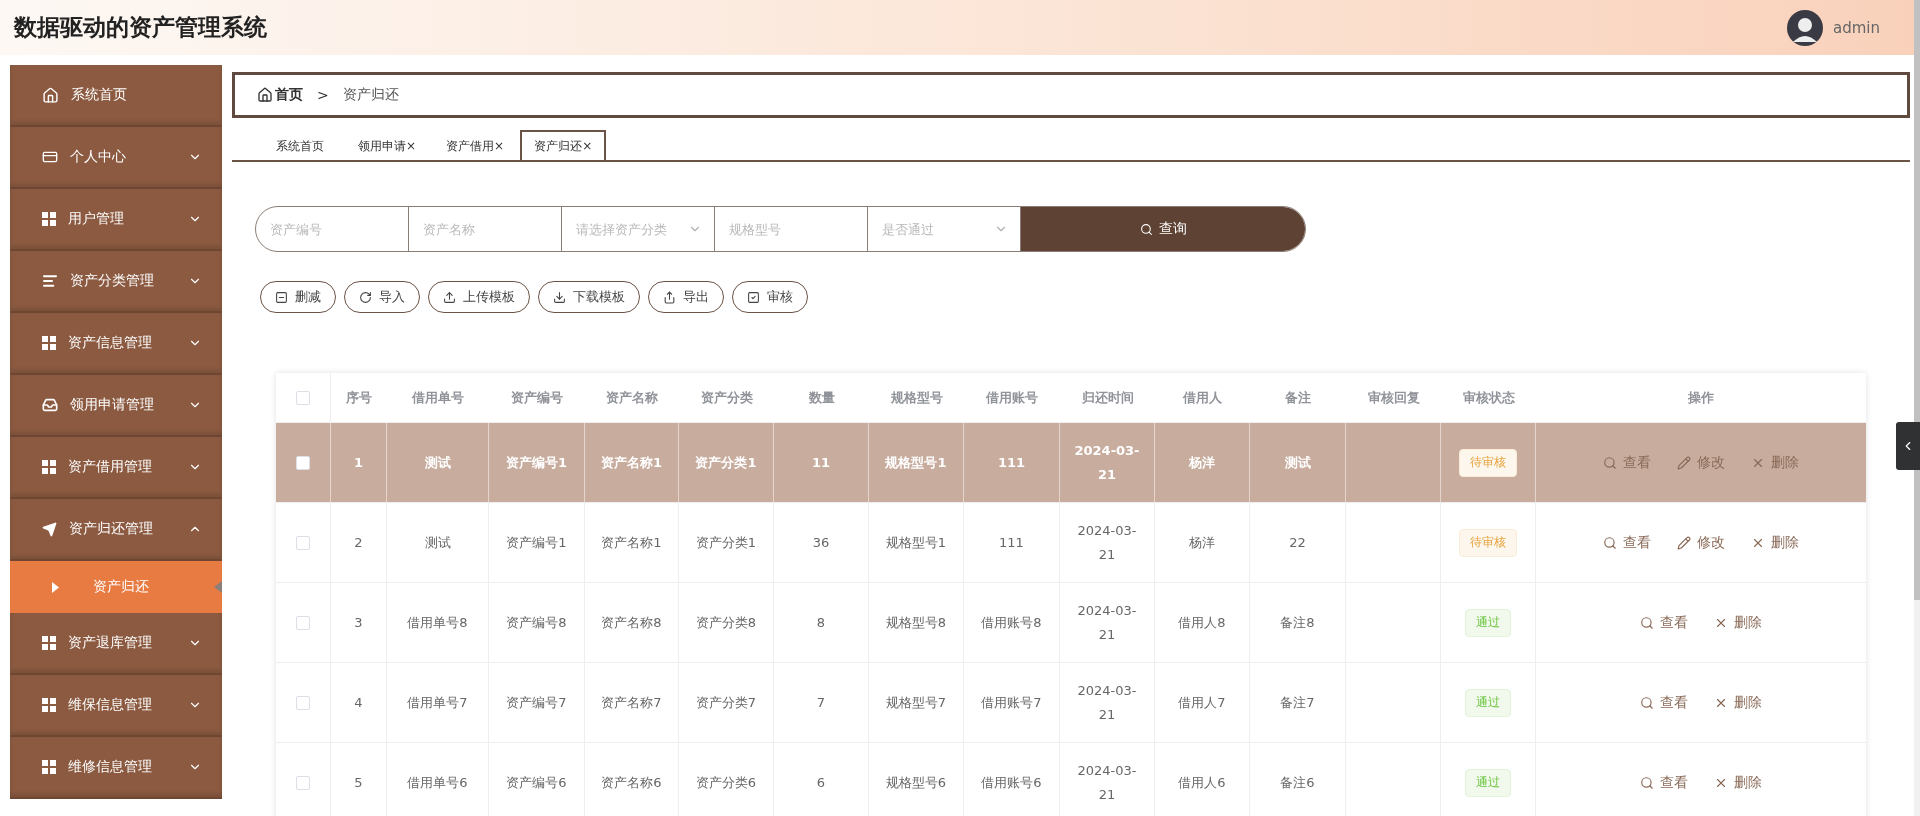  What do you see at coordinates (632, 702) in the screenshot?
I see `table-cell: 资产名称7` at bounding box center [632, 702].